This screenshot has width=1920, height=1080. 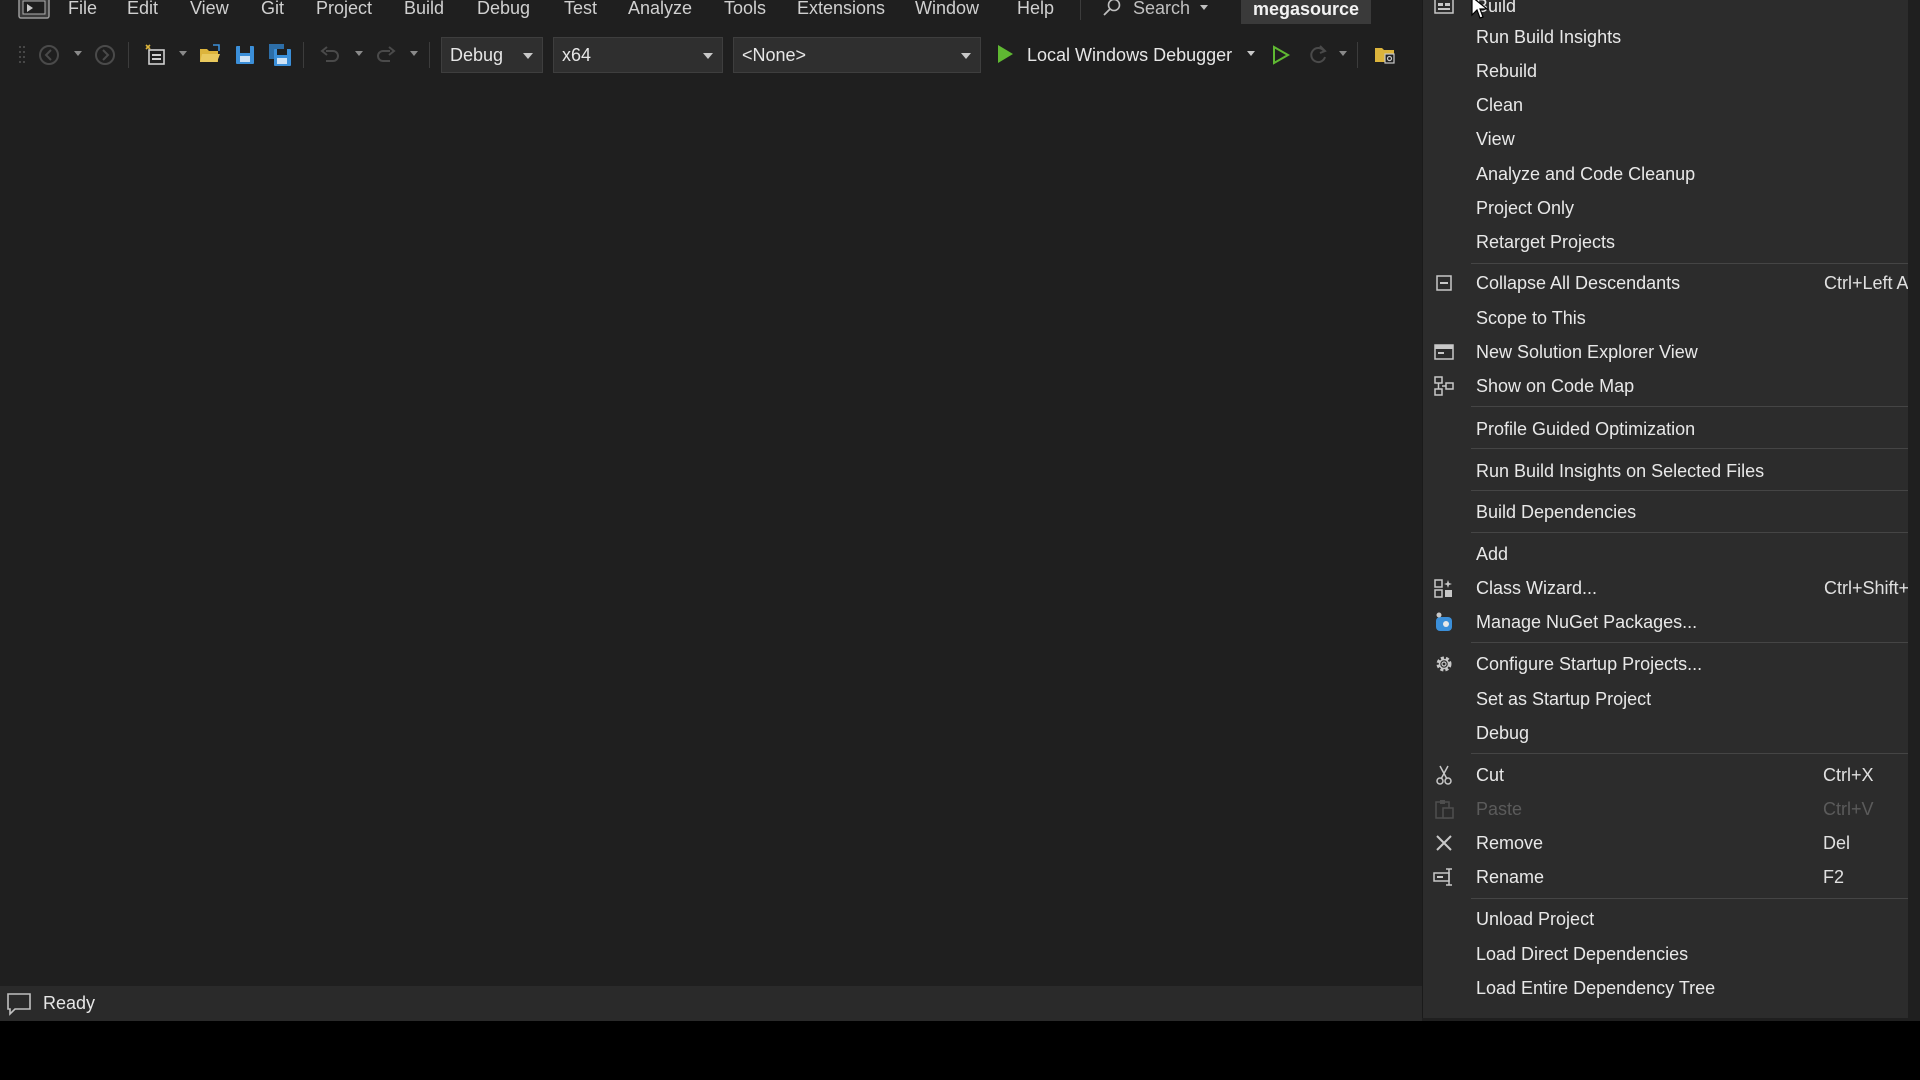 What do you see at coordinates (19, 1004) in the screenshot?
I see `notification-icon` at bounding box center [19, 1004].